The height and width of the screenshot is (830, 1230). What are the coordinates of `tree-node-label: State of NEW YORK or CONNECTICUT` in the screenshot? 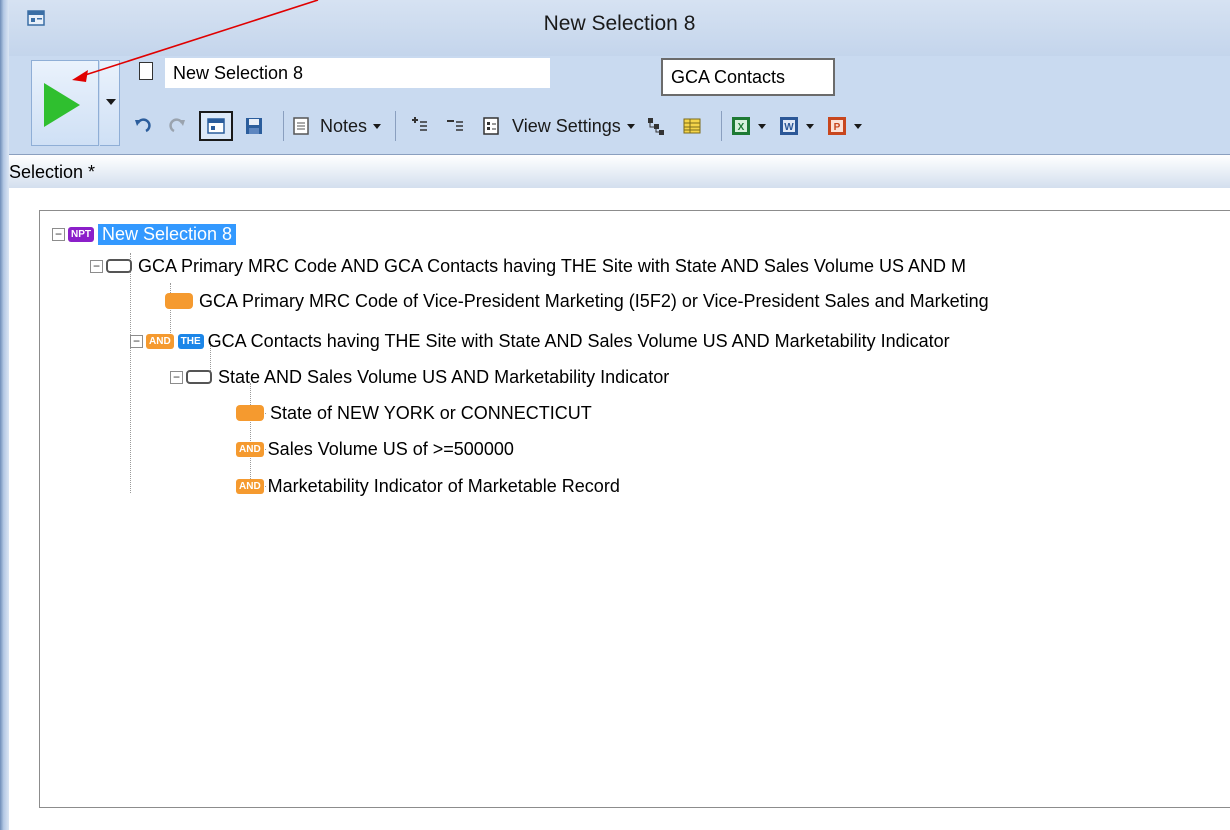 It's located at (431, 412).